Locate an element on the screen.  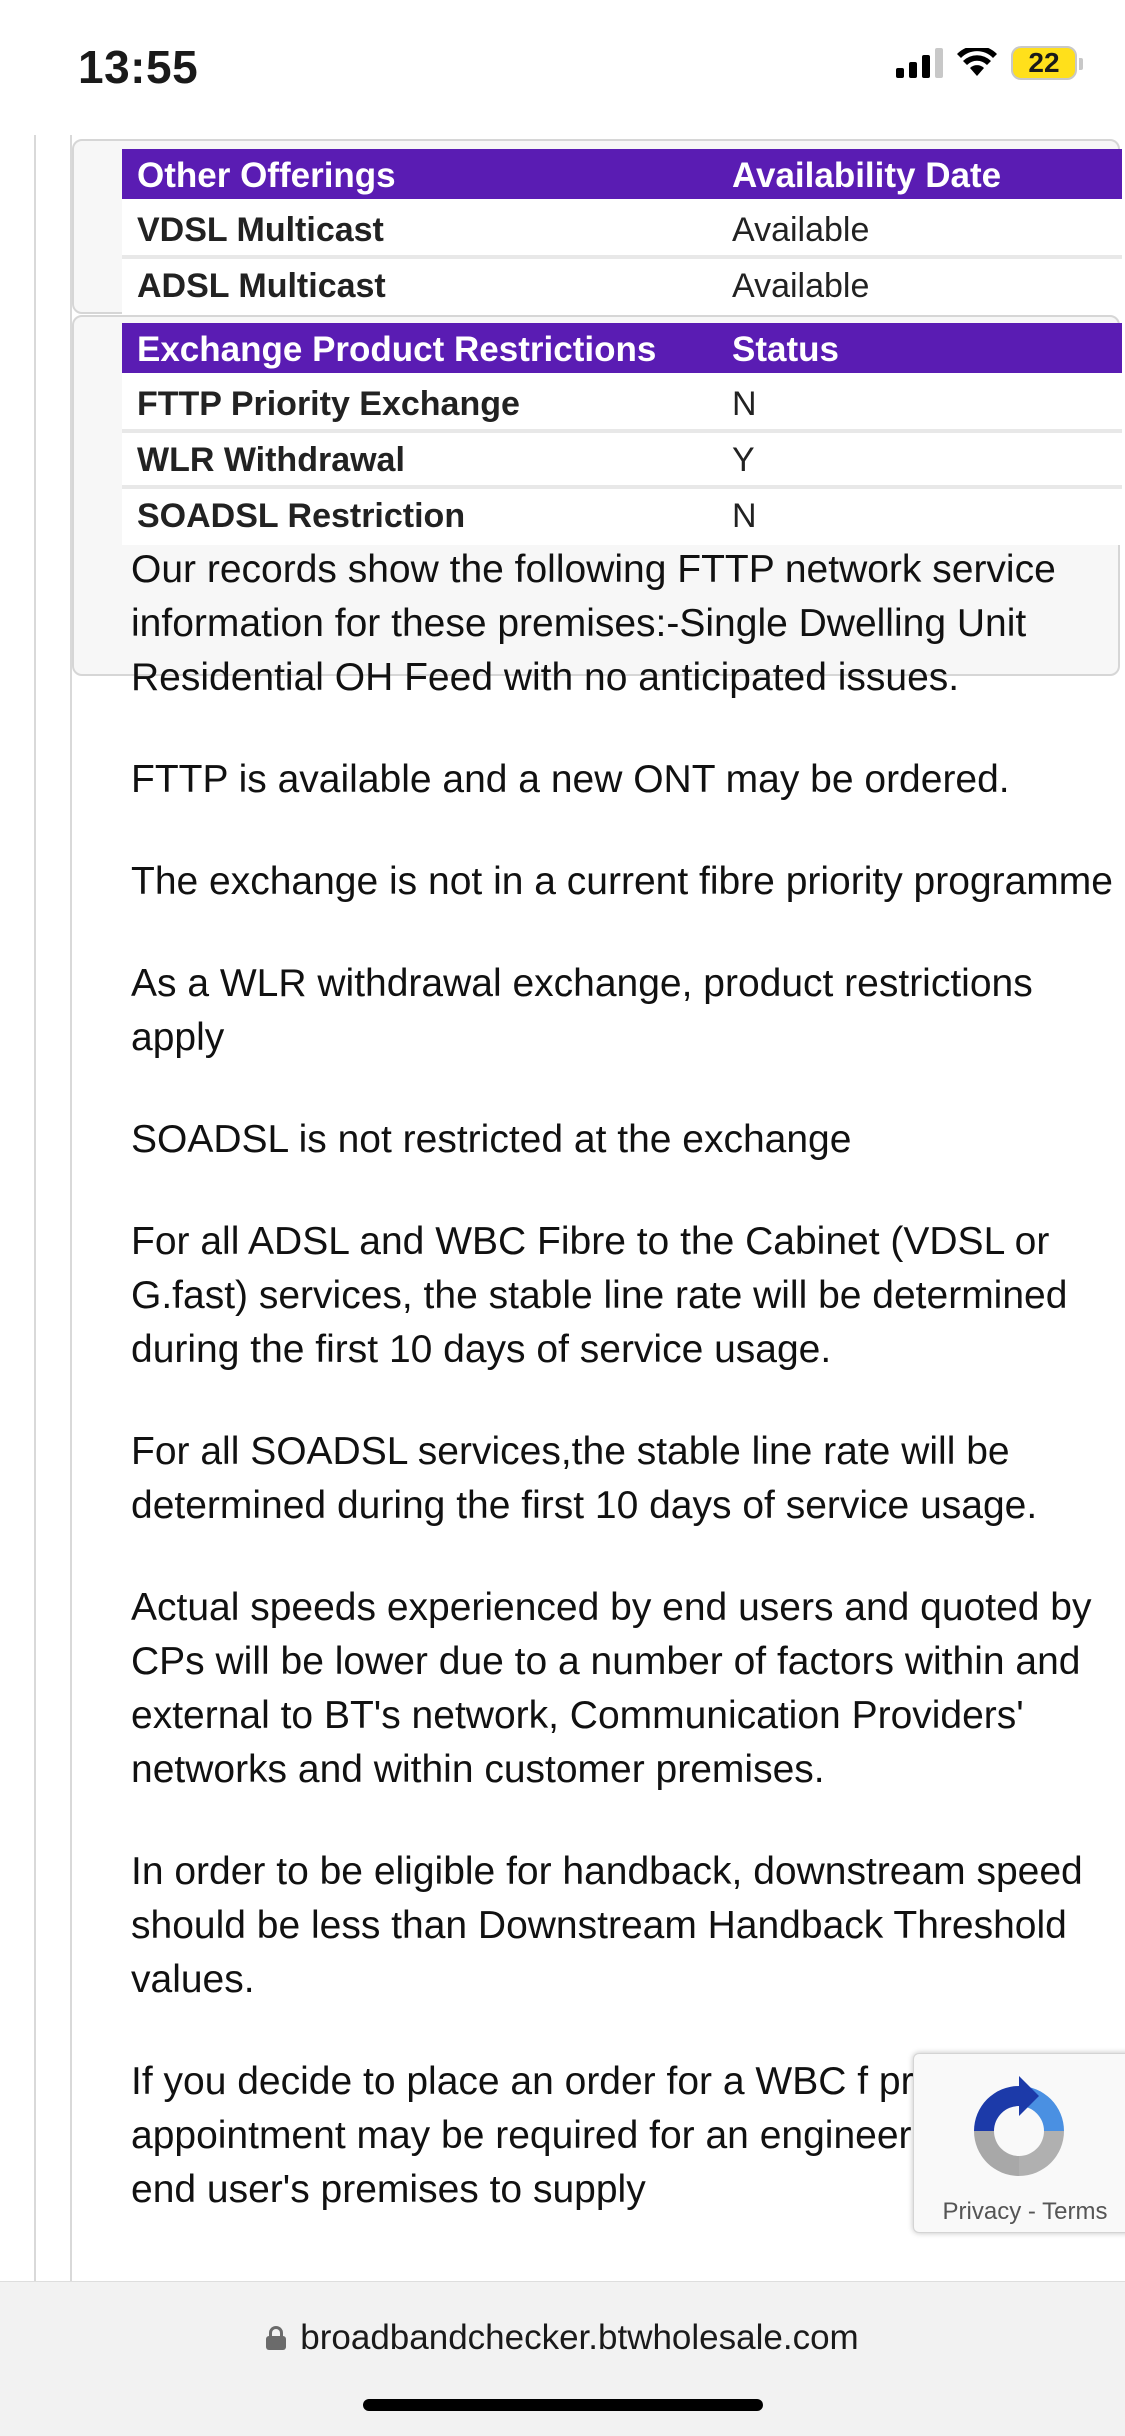
browser-address-bar: broadbandchecker.btwholesale.com is located at coordinates (562, 2358).